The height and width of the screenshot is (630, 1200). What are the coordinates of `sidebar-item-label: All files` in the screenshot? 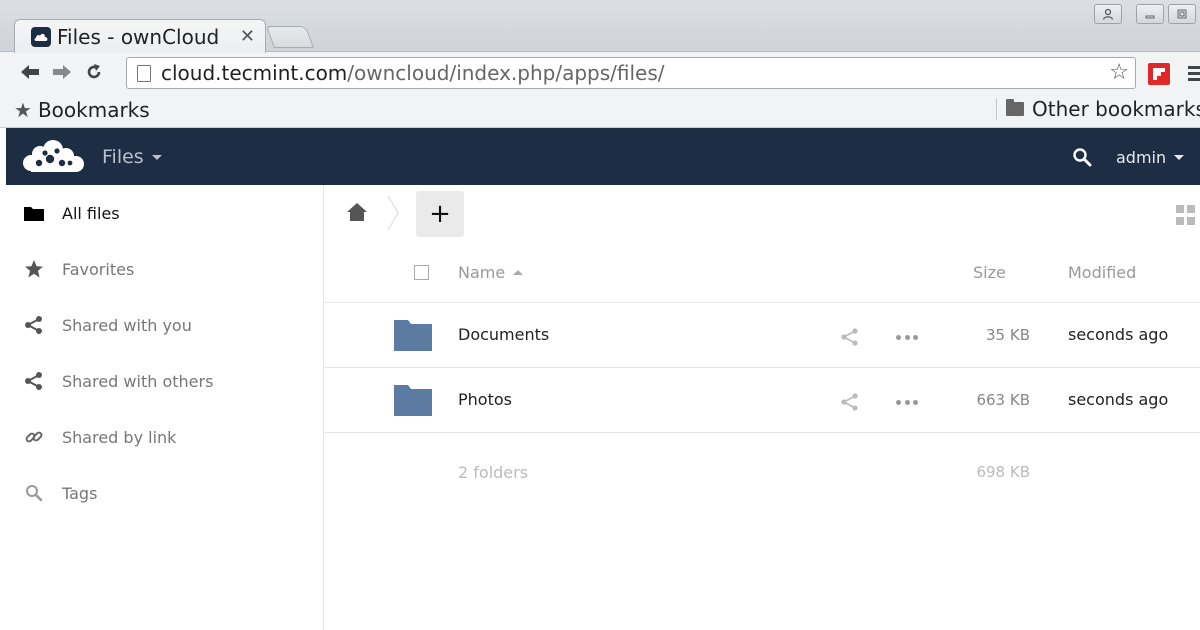 It's located at (91, 213).